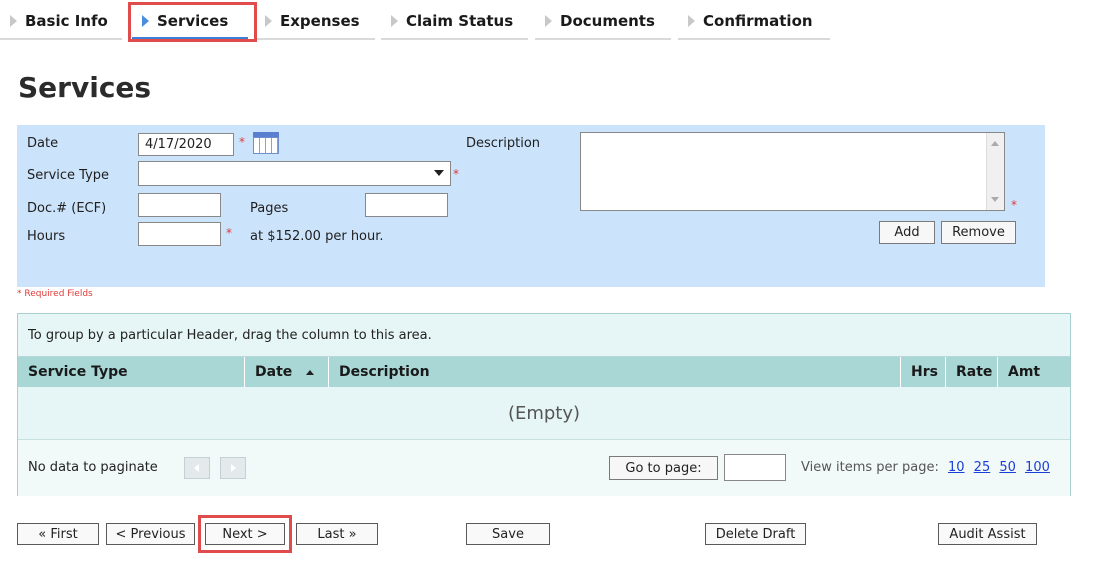 Image resolution: width=1110 pixels, height=572 pixels. What do you see at coordinates (269, 208) in the screenshot?
I see `pages-label: Pages` at bounding box center [269, 208].